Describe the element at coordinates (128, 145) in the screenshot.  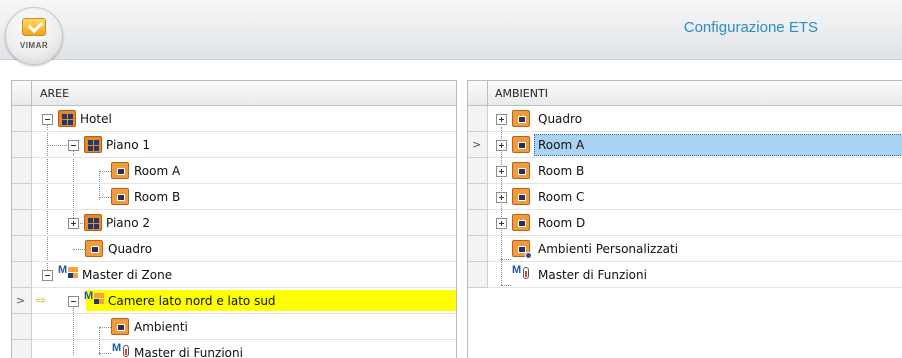
I see `tree-item-label: Piano 1` at that location.